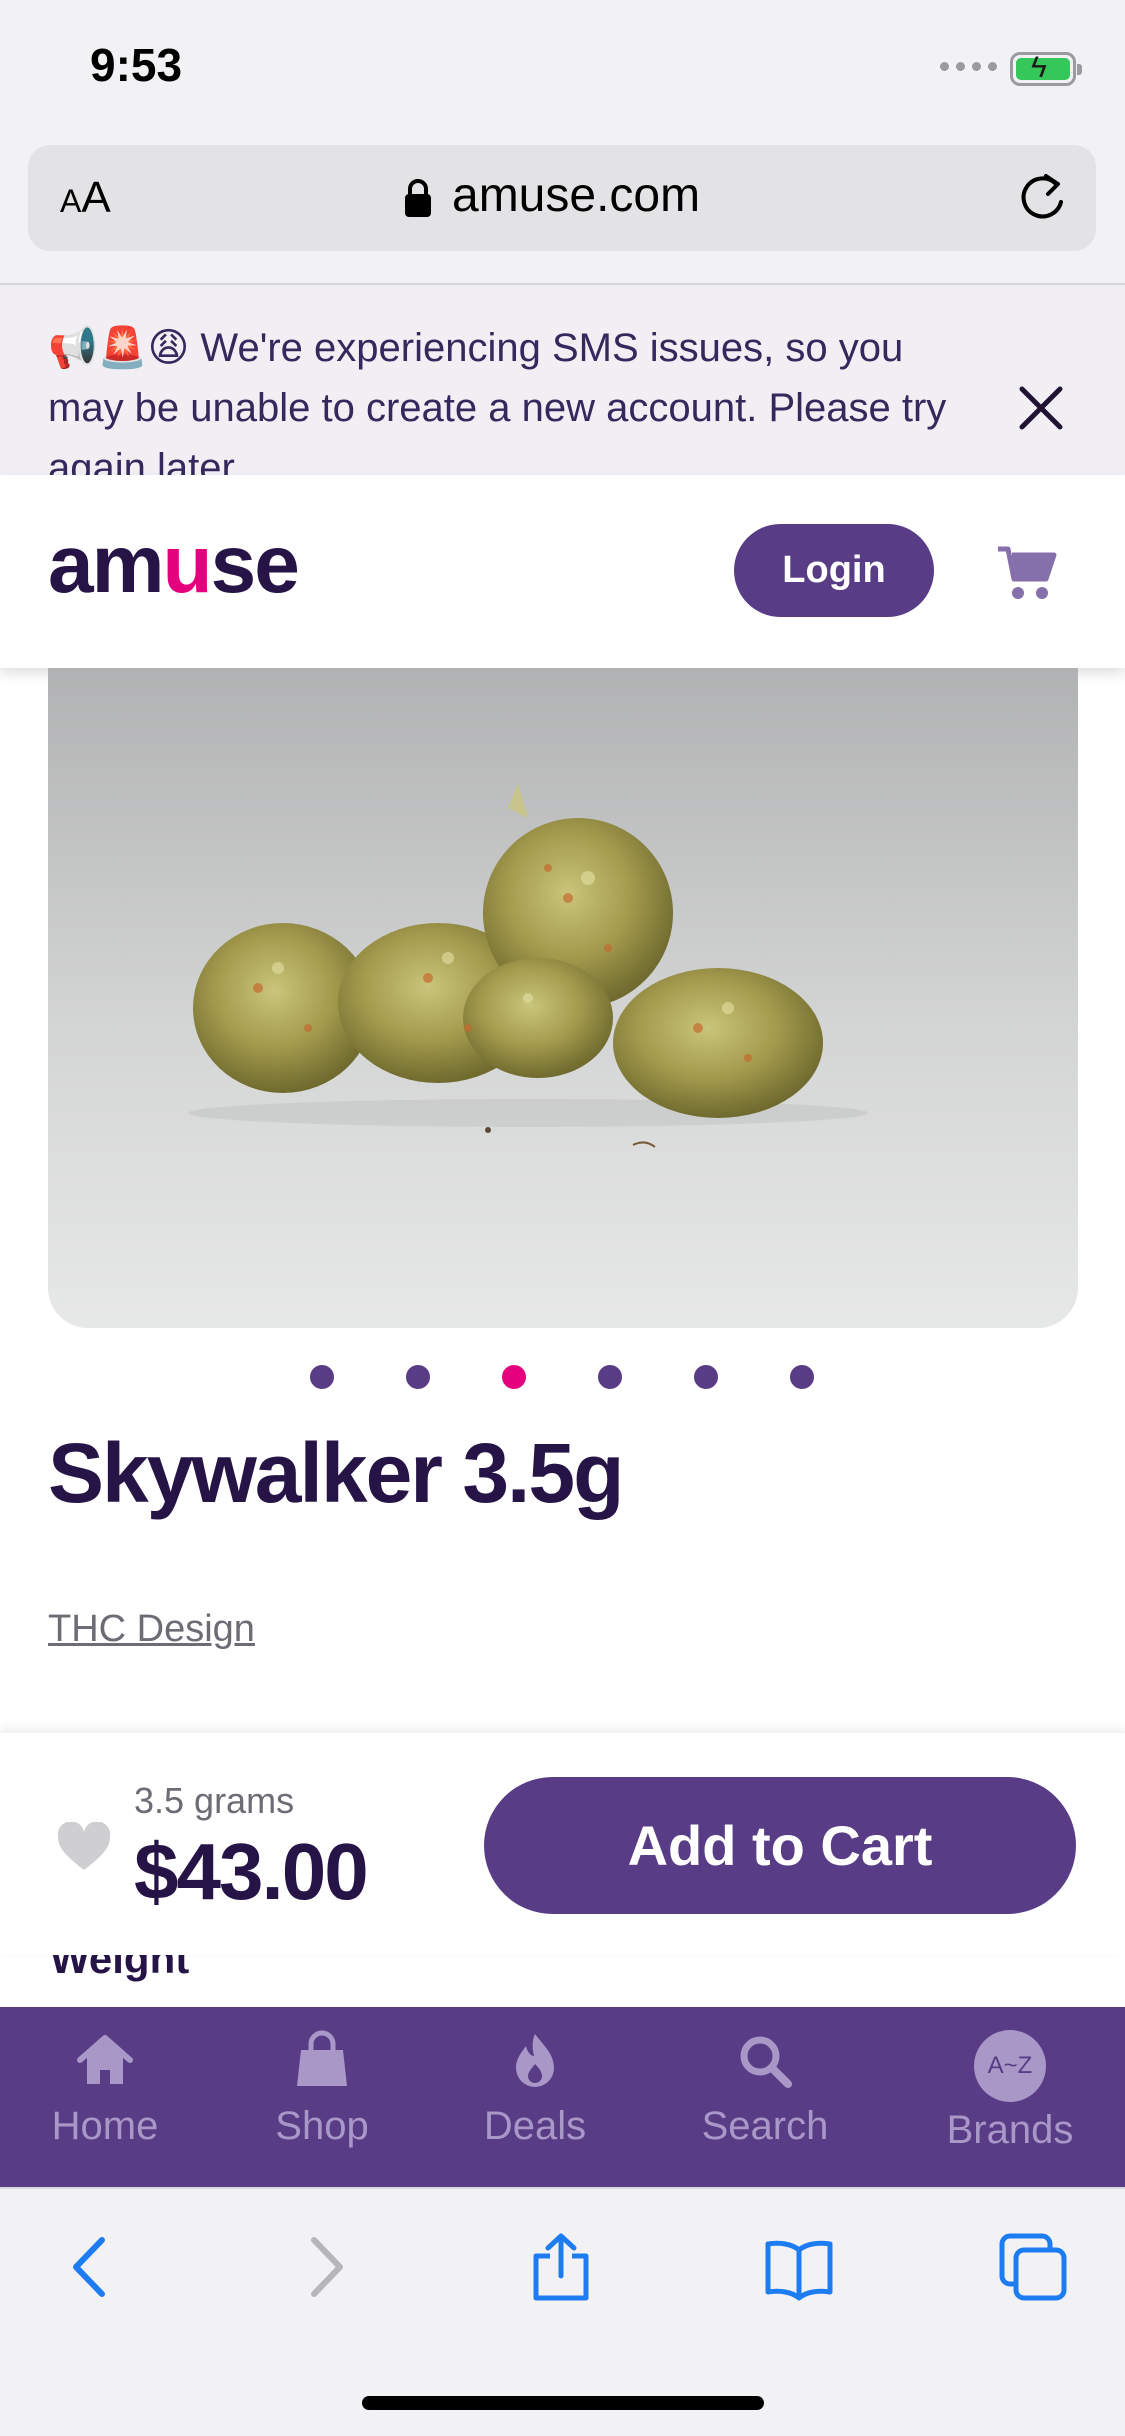  What do you see at coordinates (1041, 408) in the screenshot?
I see `close-icon` at bounding box center [1041, 408].